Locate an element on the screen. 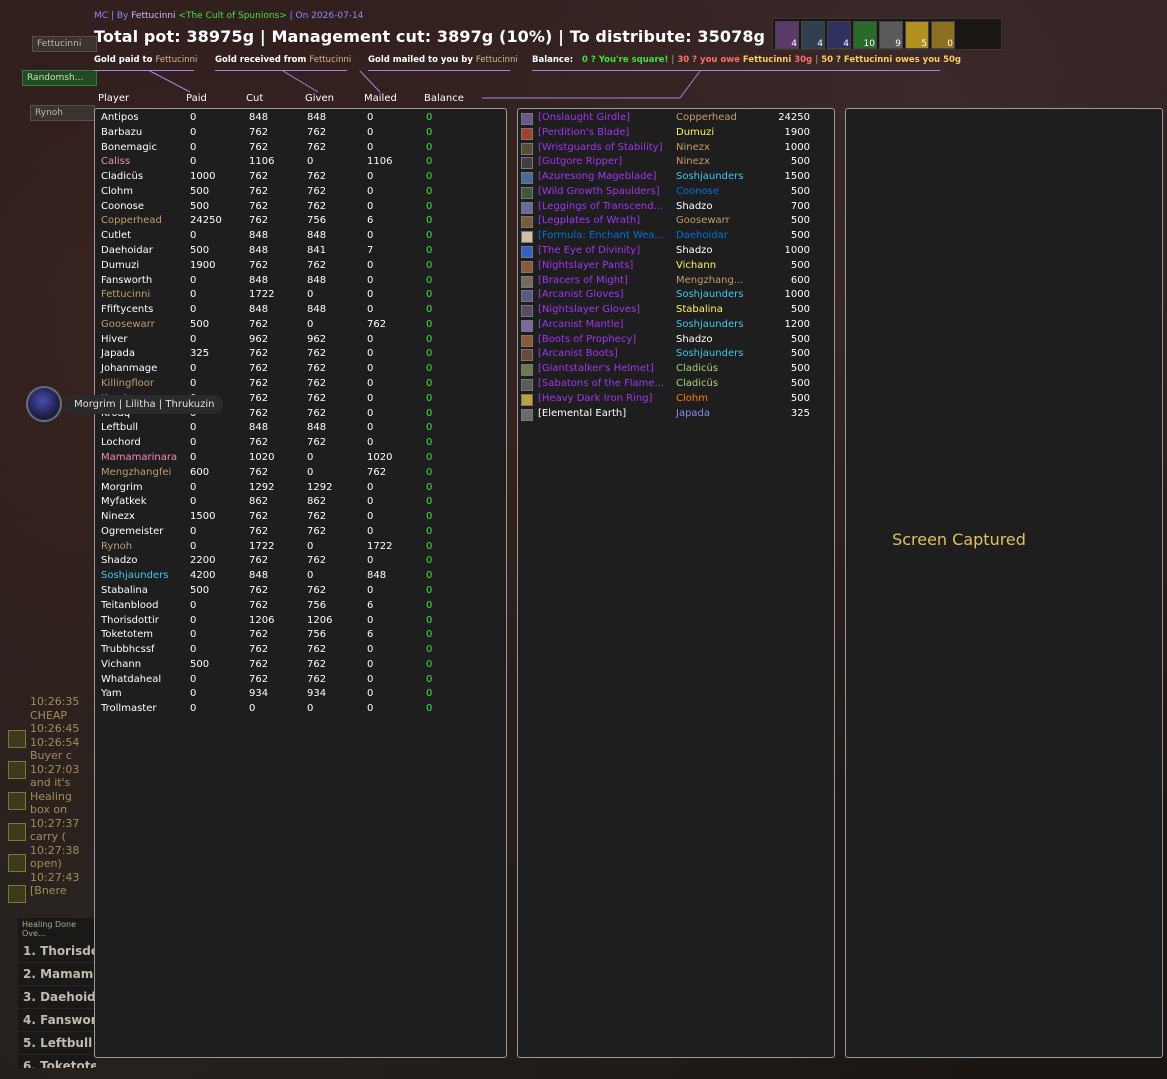  item-icon is located at coordinates (527, 385).